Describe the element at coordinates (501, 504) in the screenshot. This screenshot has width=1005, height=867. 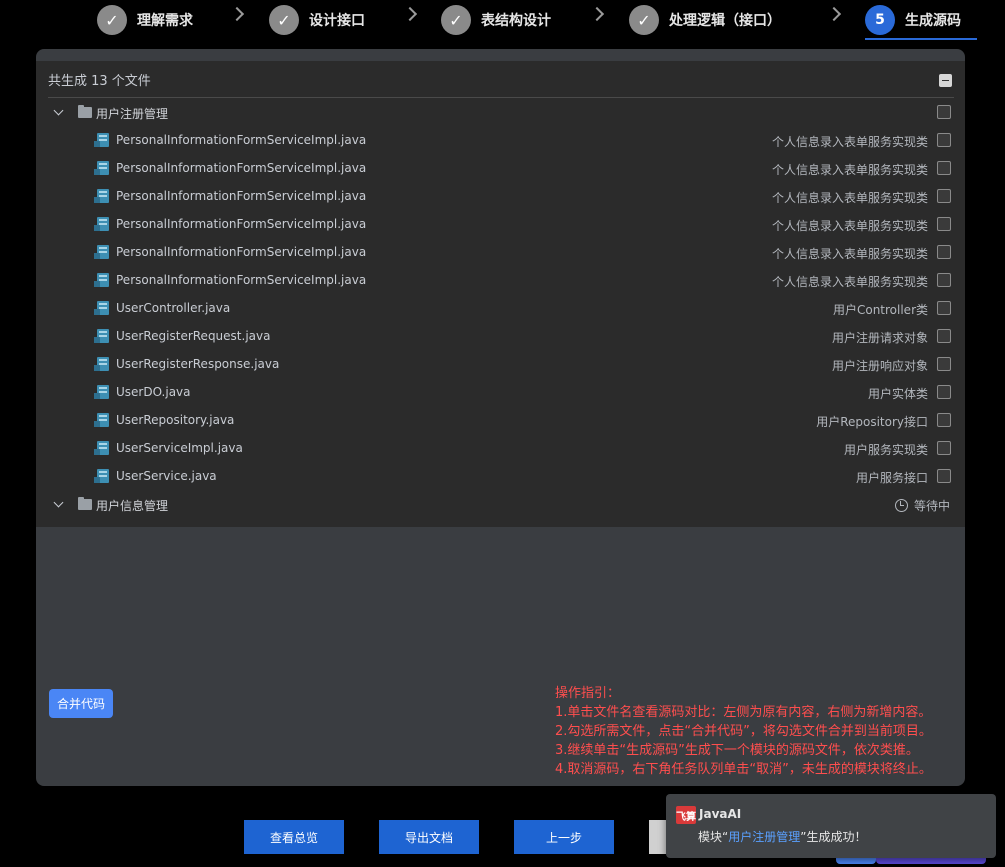
I see `folder-row-user-info: 用户信息管理 等待中` at that location.